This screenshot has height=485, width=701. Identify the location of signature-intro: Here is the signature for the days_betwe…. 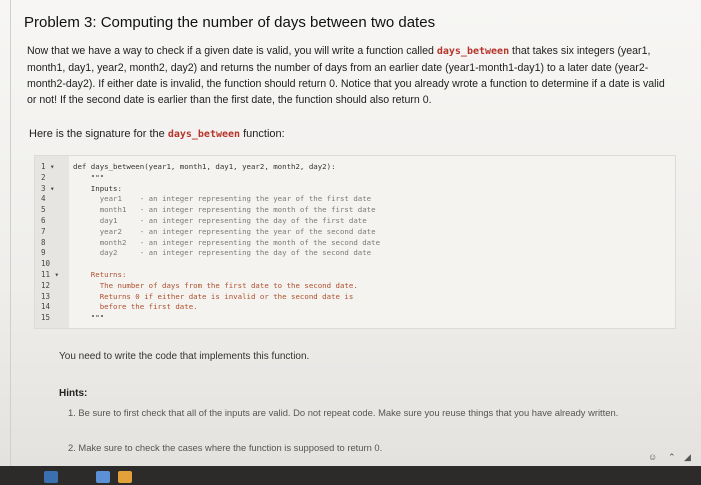
(157, 134).